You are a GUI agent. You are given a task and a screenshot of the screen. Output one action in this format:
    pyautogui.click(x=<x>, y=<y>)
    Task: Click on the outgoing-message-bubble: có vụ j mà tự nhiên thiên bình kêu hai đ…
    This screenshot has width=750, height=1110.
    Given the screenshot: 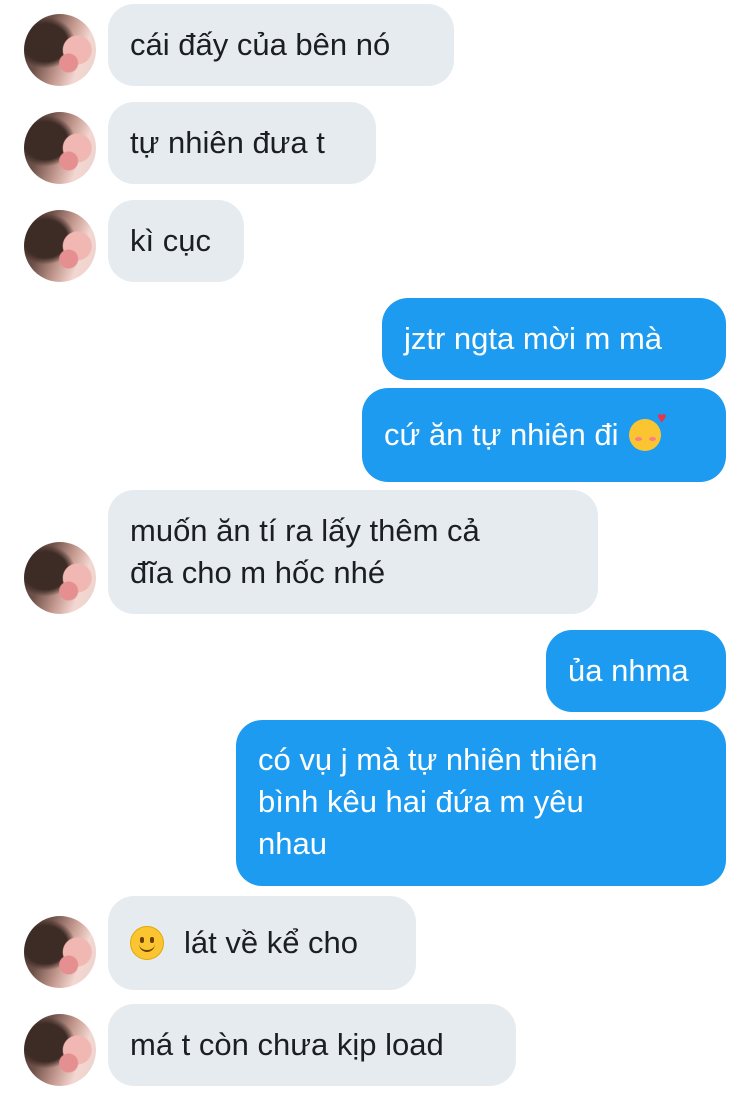 What is the action you would take?
    pyautogui.click(x=481, y=803)
    